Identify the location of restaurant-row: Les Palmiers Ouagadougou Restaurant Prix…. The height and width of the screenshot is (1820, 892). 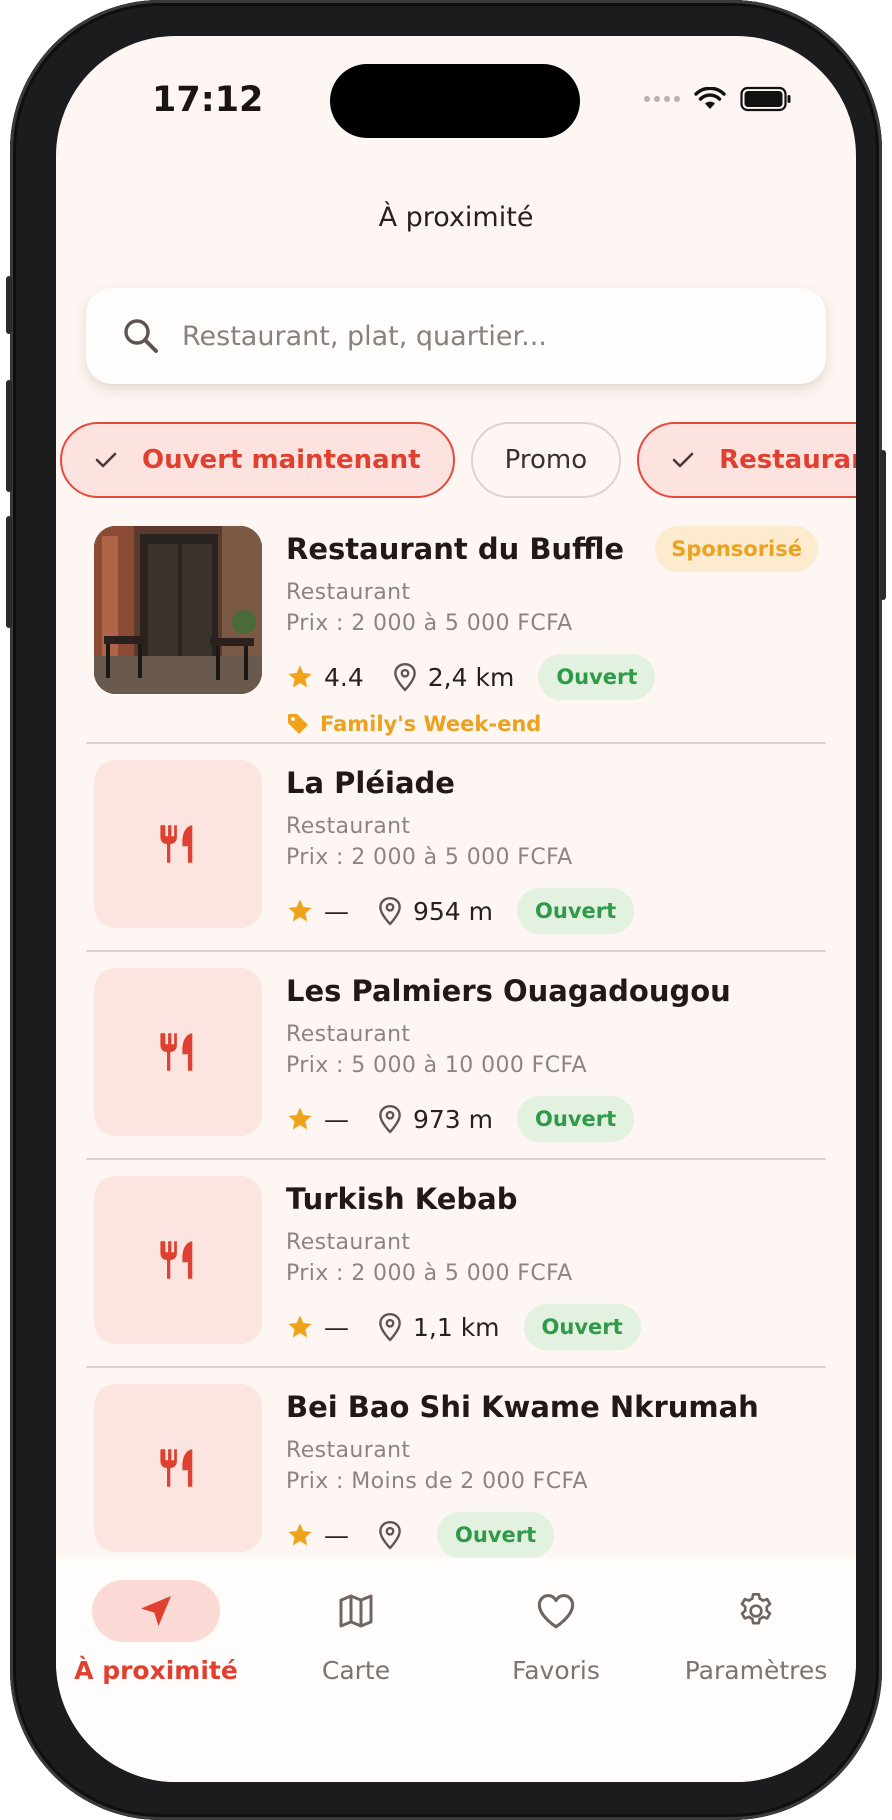
(456, 1056).